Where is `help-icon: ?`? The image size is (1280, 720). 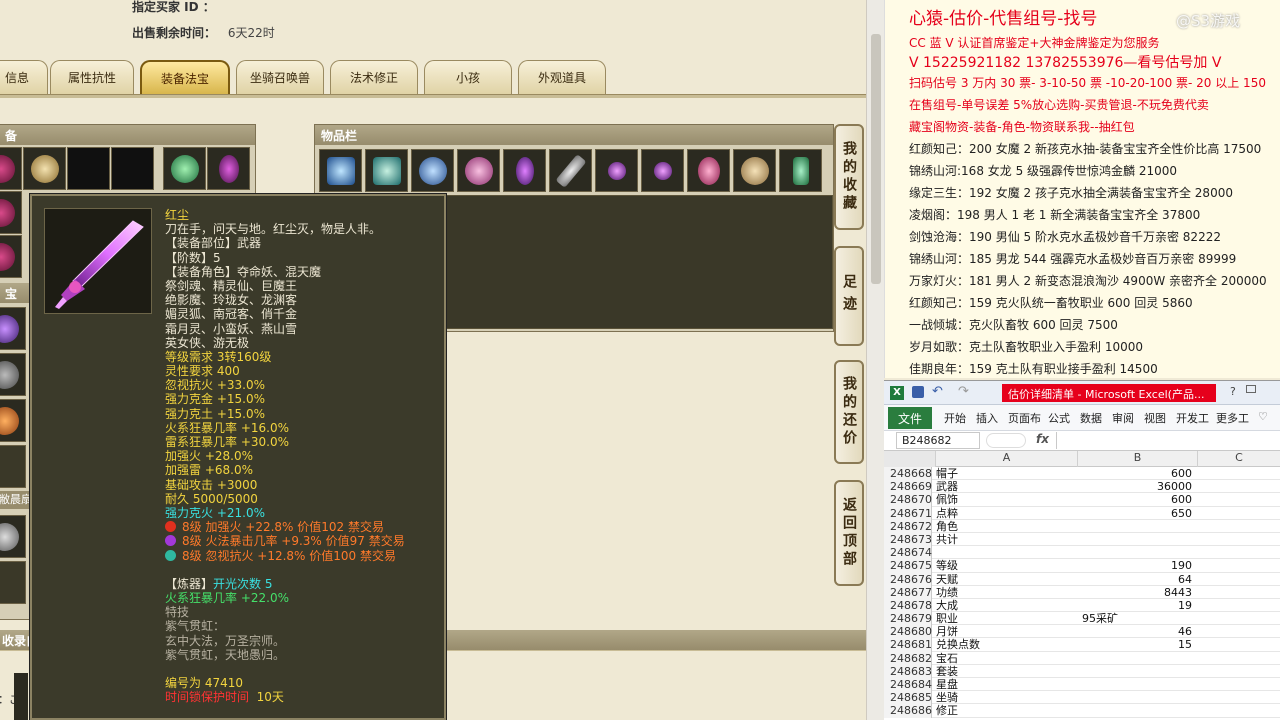
help-icon: ? is located at coordinates (1233, 391).